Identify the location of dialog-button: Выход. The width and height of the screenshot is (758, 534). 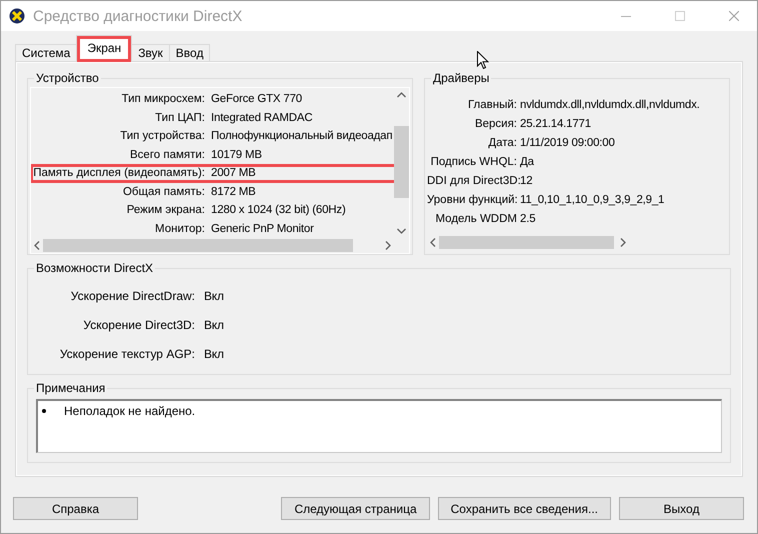
(681, 508).